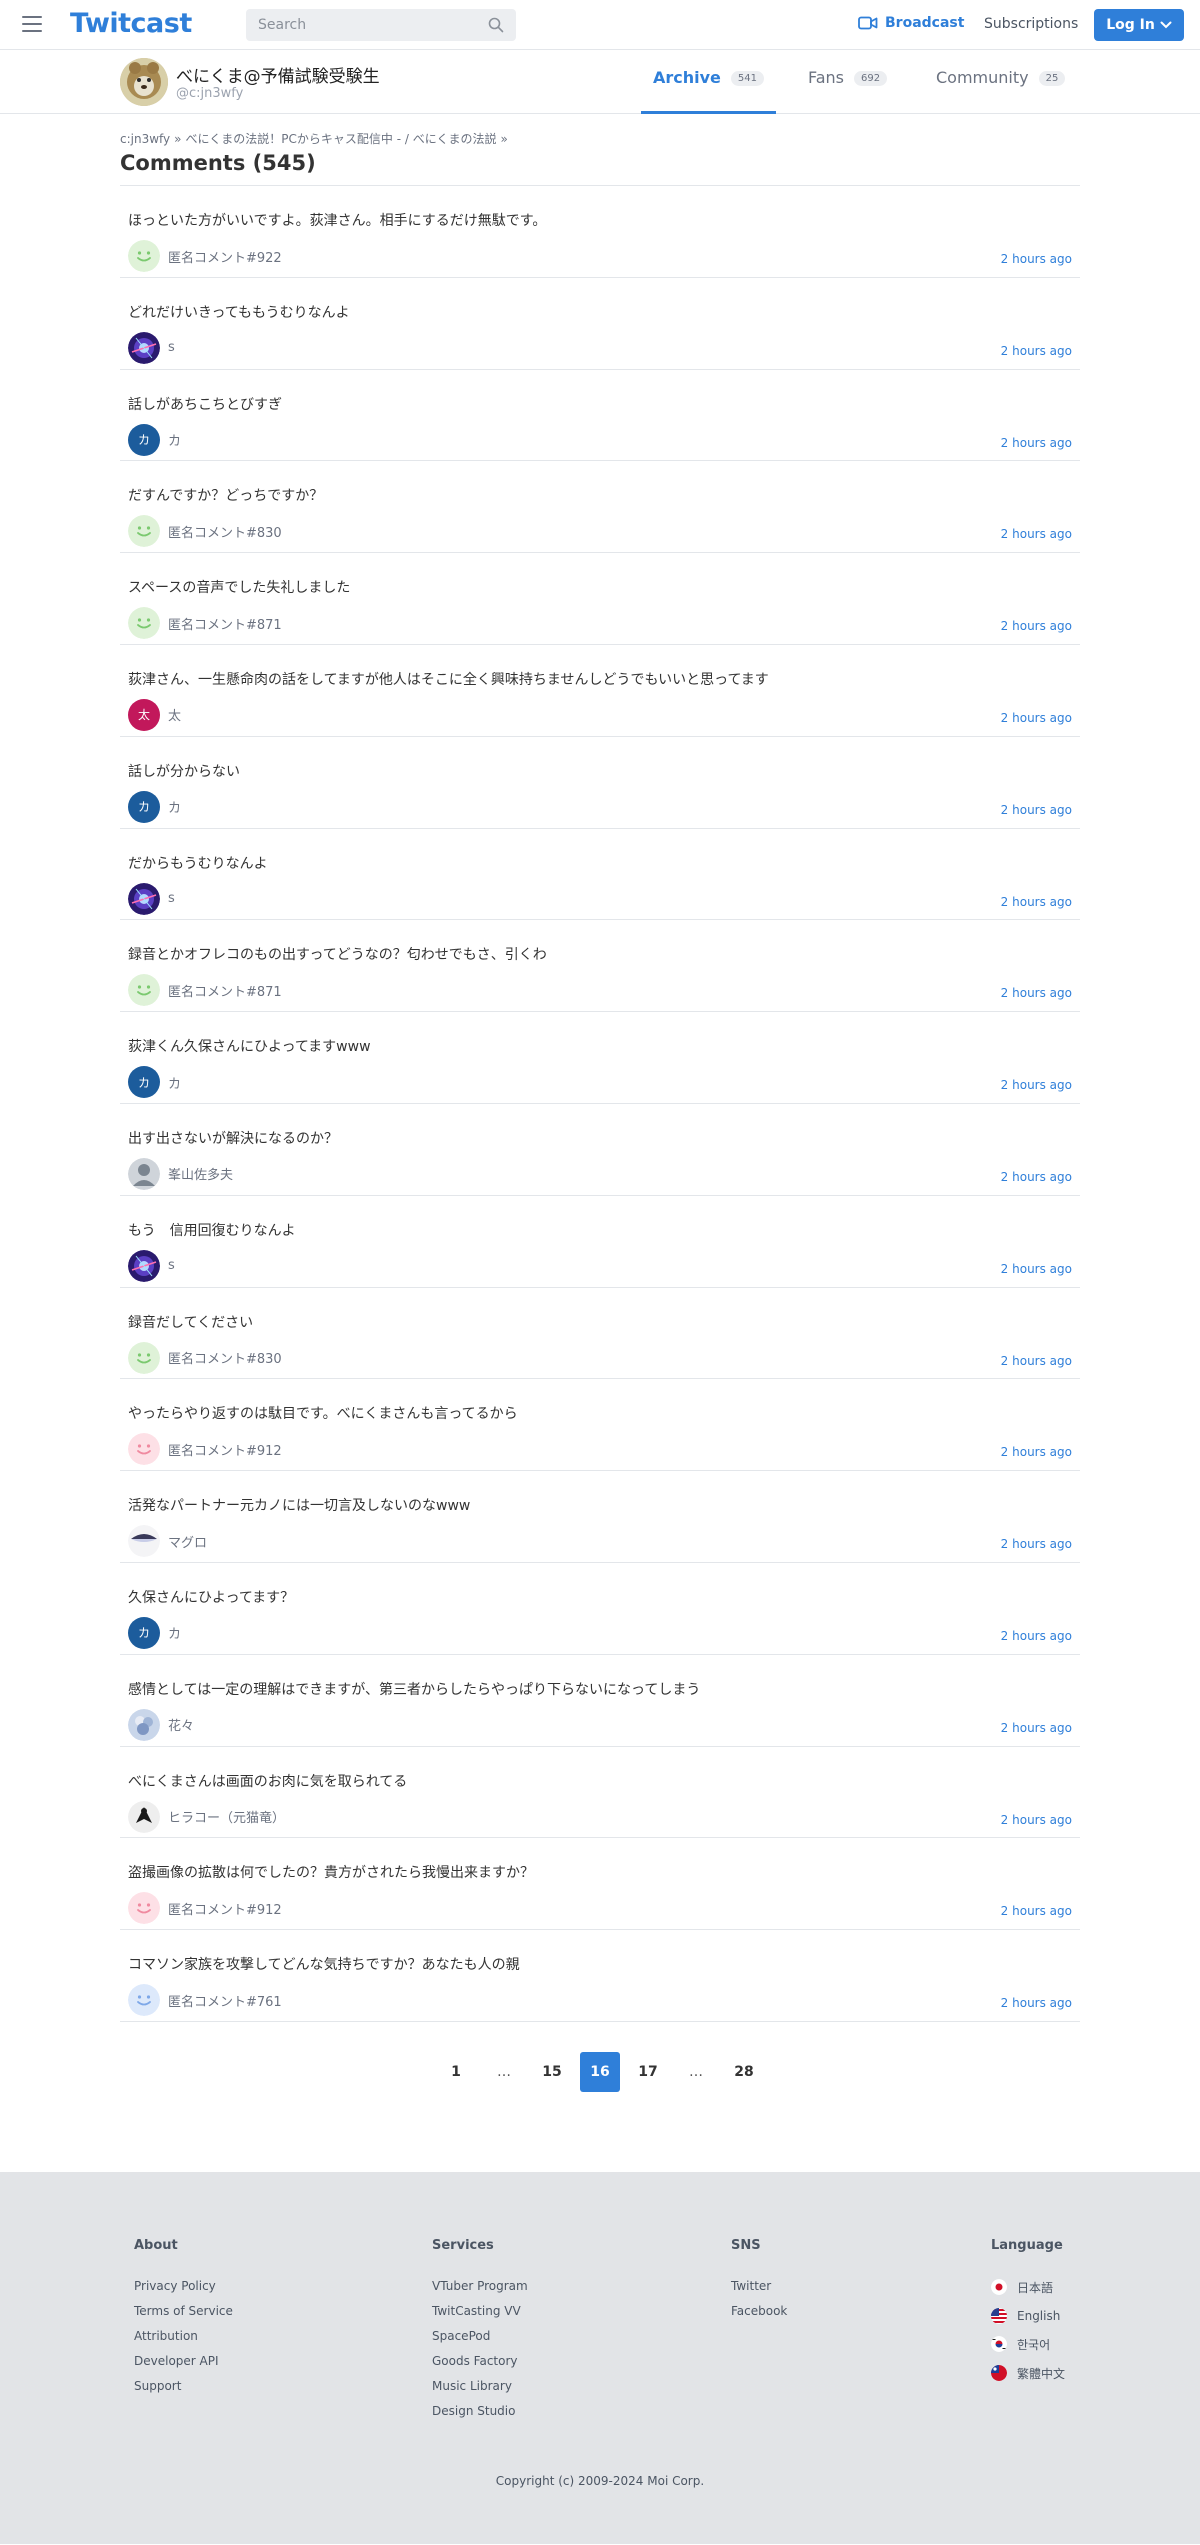  What do you see at coordinates (144, 82) in the screenshot?
I see `profile-avatar` at bounding box center [144, 82].